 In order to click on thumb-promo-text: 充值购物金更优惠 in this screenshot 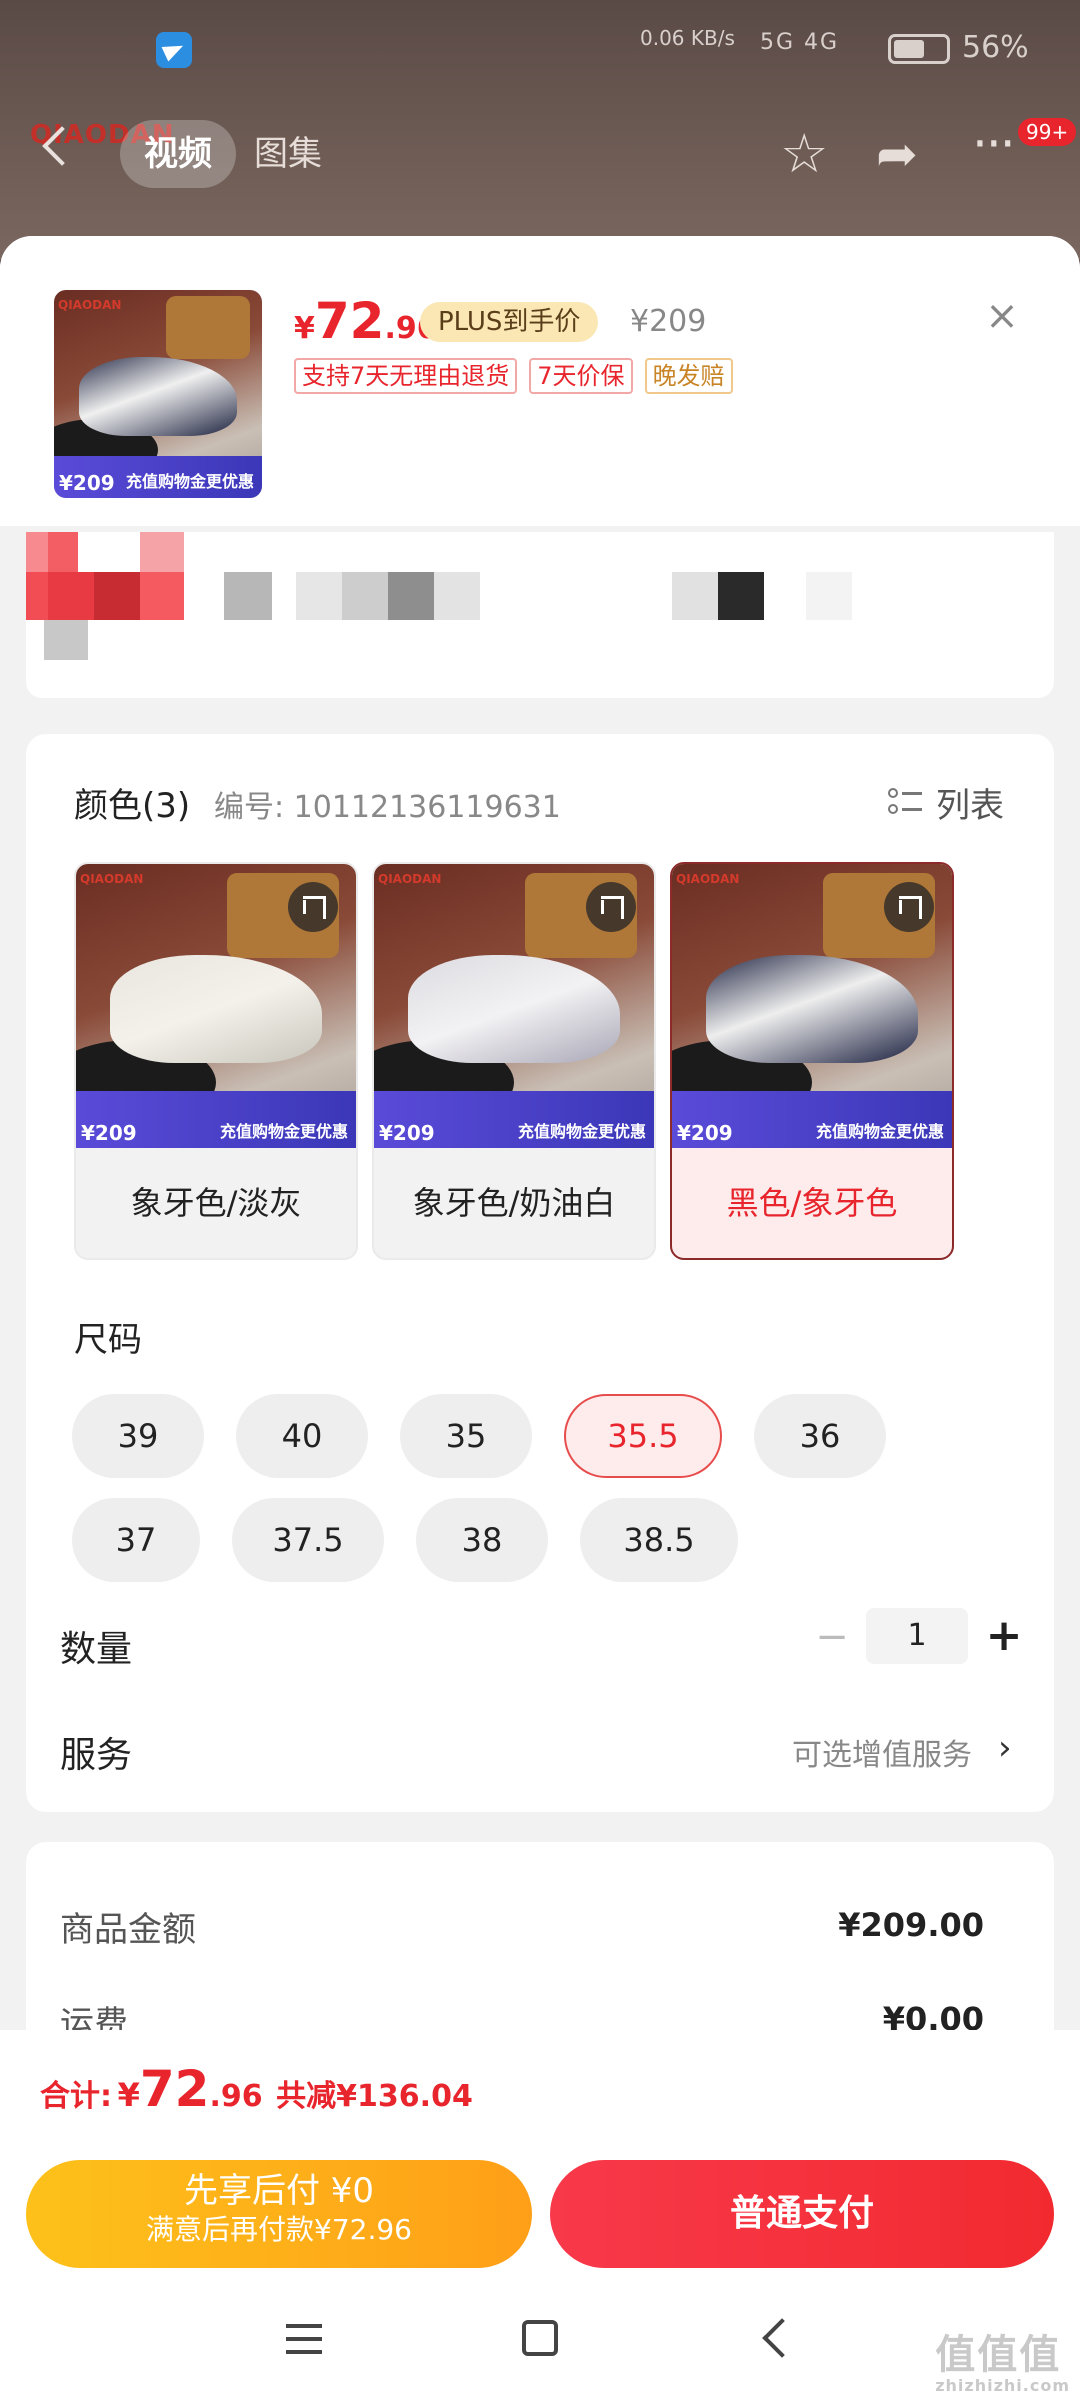, I will do `click(189, 481)`.